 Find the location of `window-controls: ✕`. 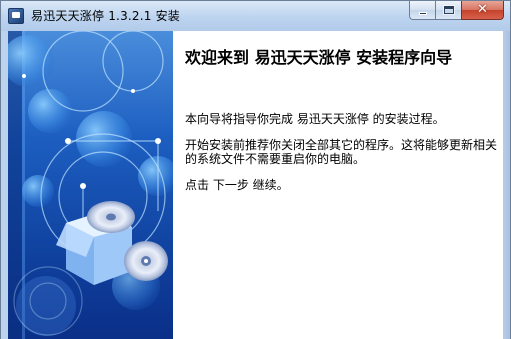

window-controls: ✕ is located at coordinates (456, 11).